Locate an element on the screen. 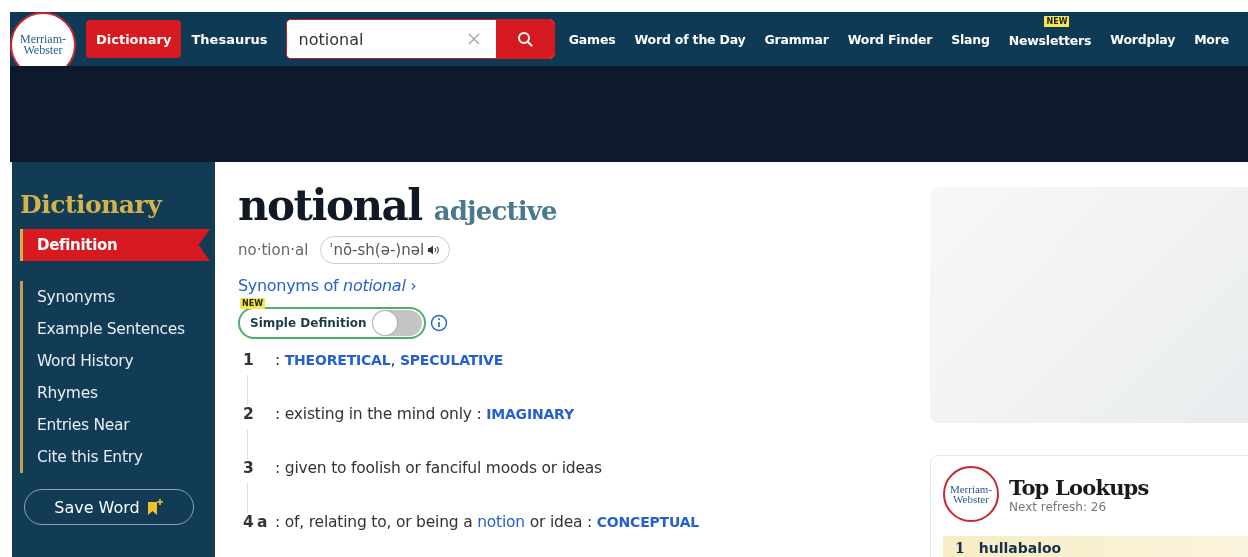 The width and height of the screenshot is (1248, 557). cross-reference-link: CONCEPTUAL is located at coordinates (648, 522).